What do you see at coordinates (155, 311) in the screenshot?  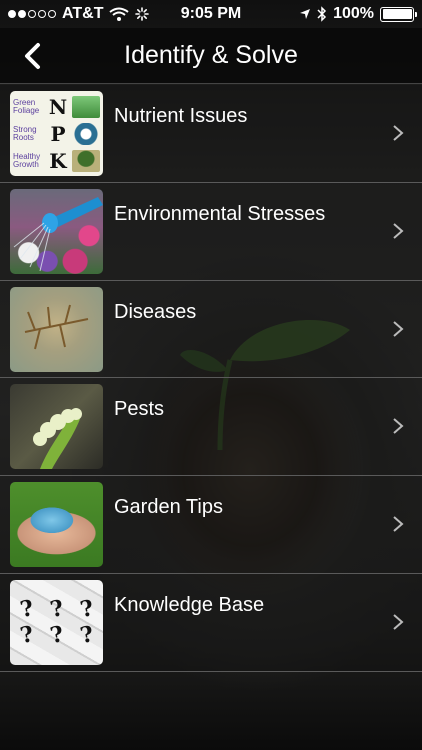 I see `list-item-label: Diseases` at bounding box center [155, 311].